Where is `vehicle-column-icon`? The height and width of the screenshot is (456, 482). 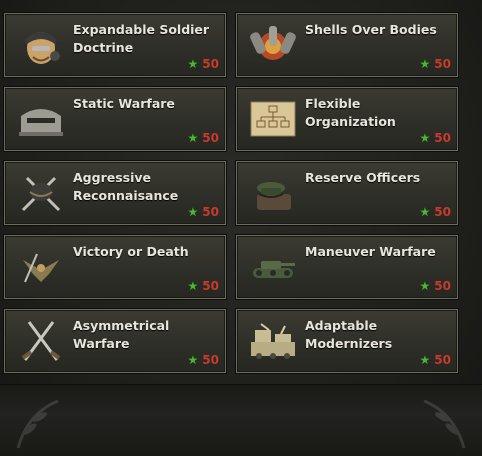 vehicle-column-icon is located at coordinates (273, 341).